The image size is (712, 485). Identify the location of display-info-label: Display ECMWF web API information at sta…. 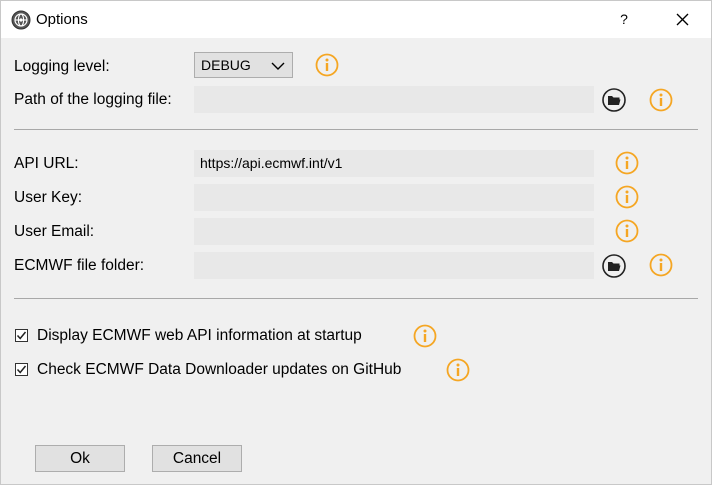
(199, 336).